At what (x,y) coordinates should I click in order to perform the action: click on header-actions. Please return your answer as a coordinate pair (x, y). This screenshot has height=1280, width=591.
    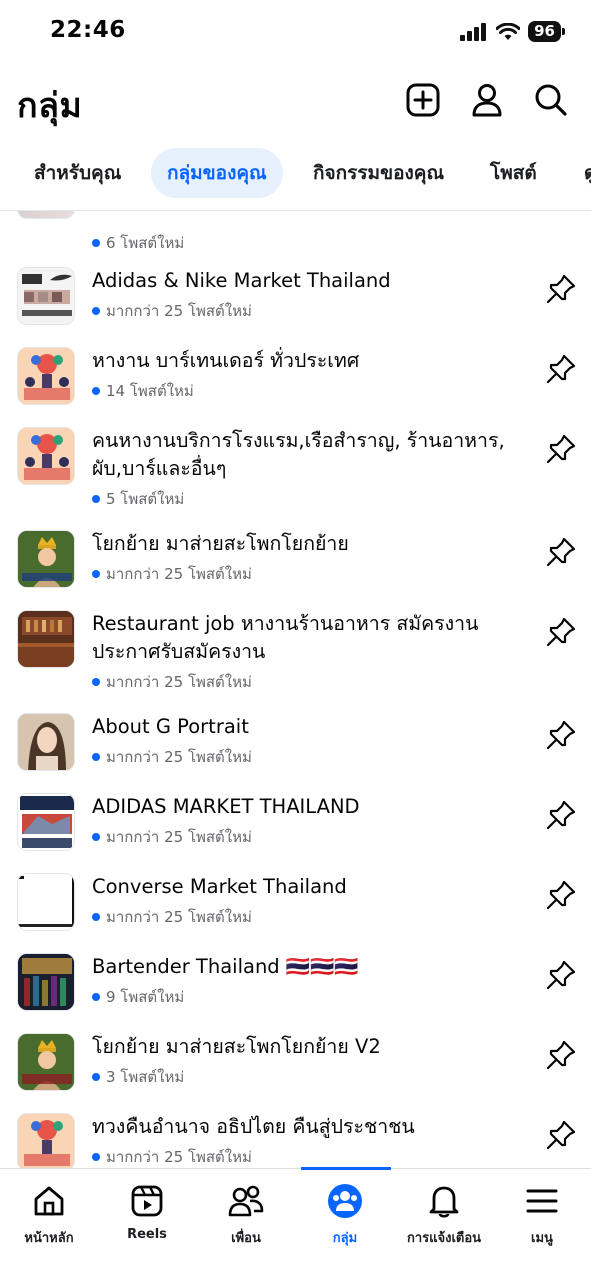
    Looking at the image, I should click on (487, 100).